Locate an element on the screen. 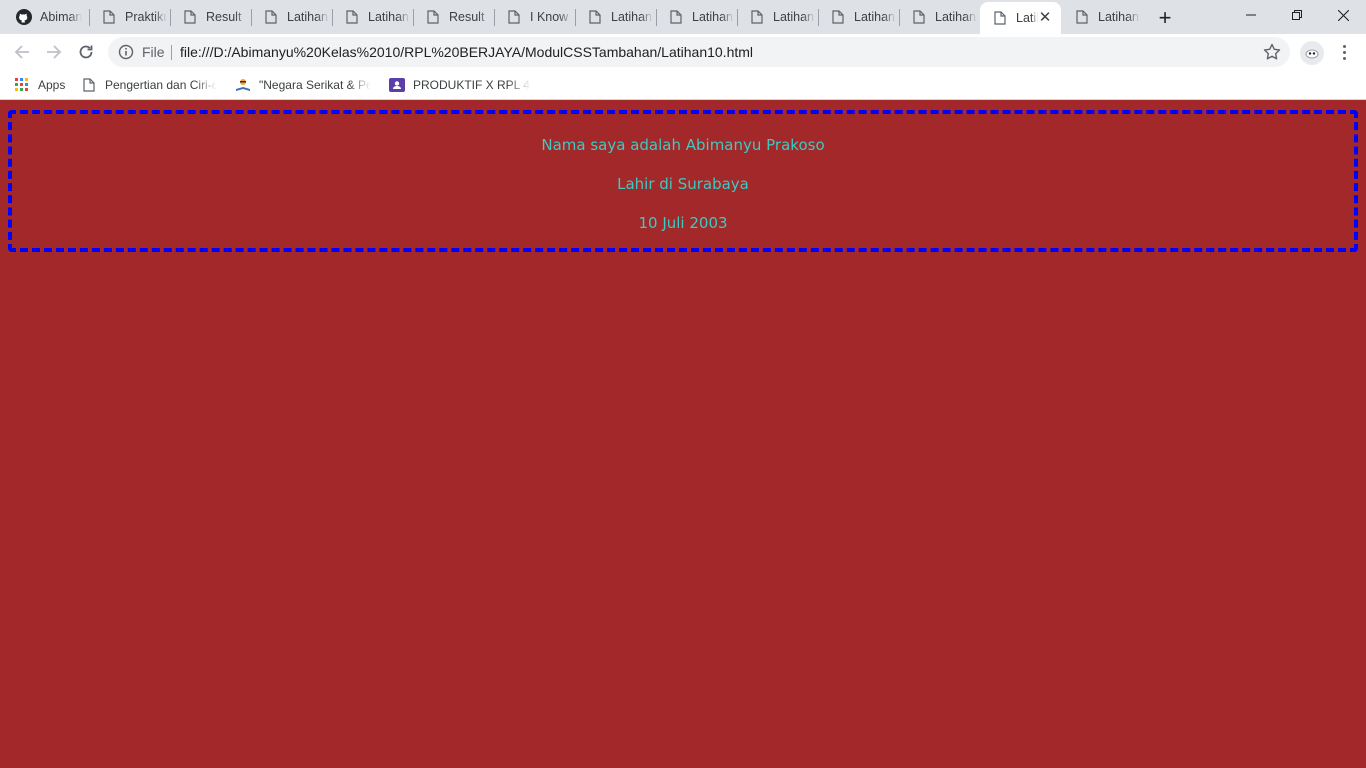 The width and height of the screenshot is (1366, 768). tab-10: Latihan is located at coordinates (858, 17).